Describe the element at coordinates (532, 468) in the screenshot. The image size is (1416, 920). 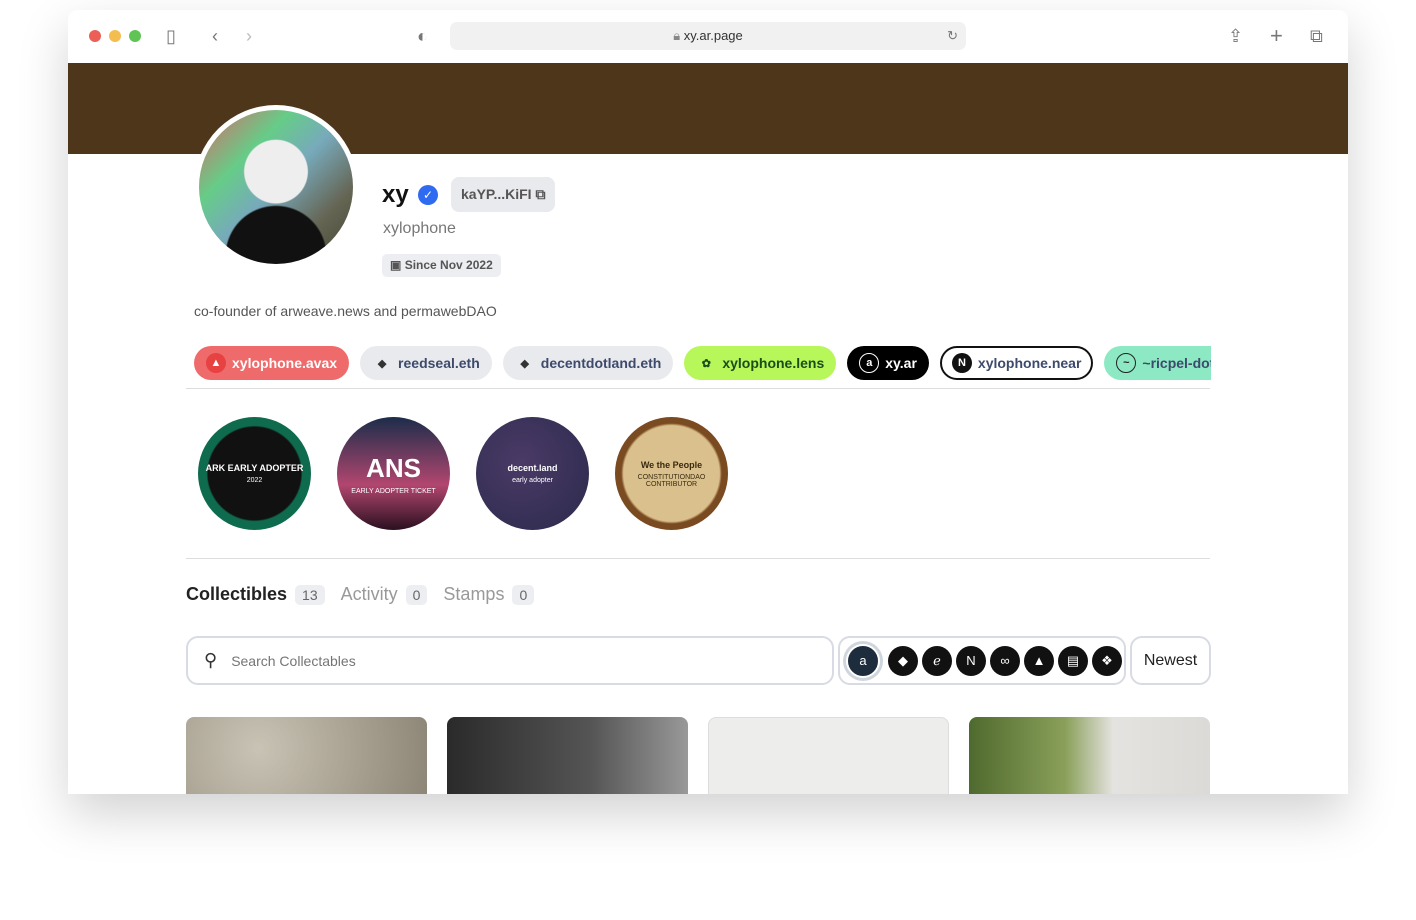
I see `badge-title: decent.land` at that location.